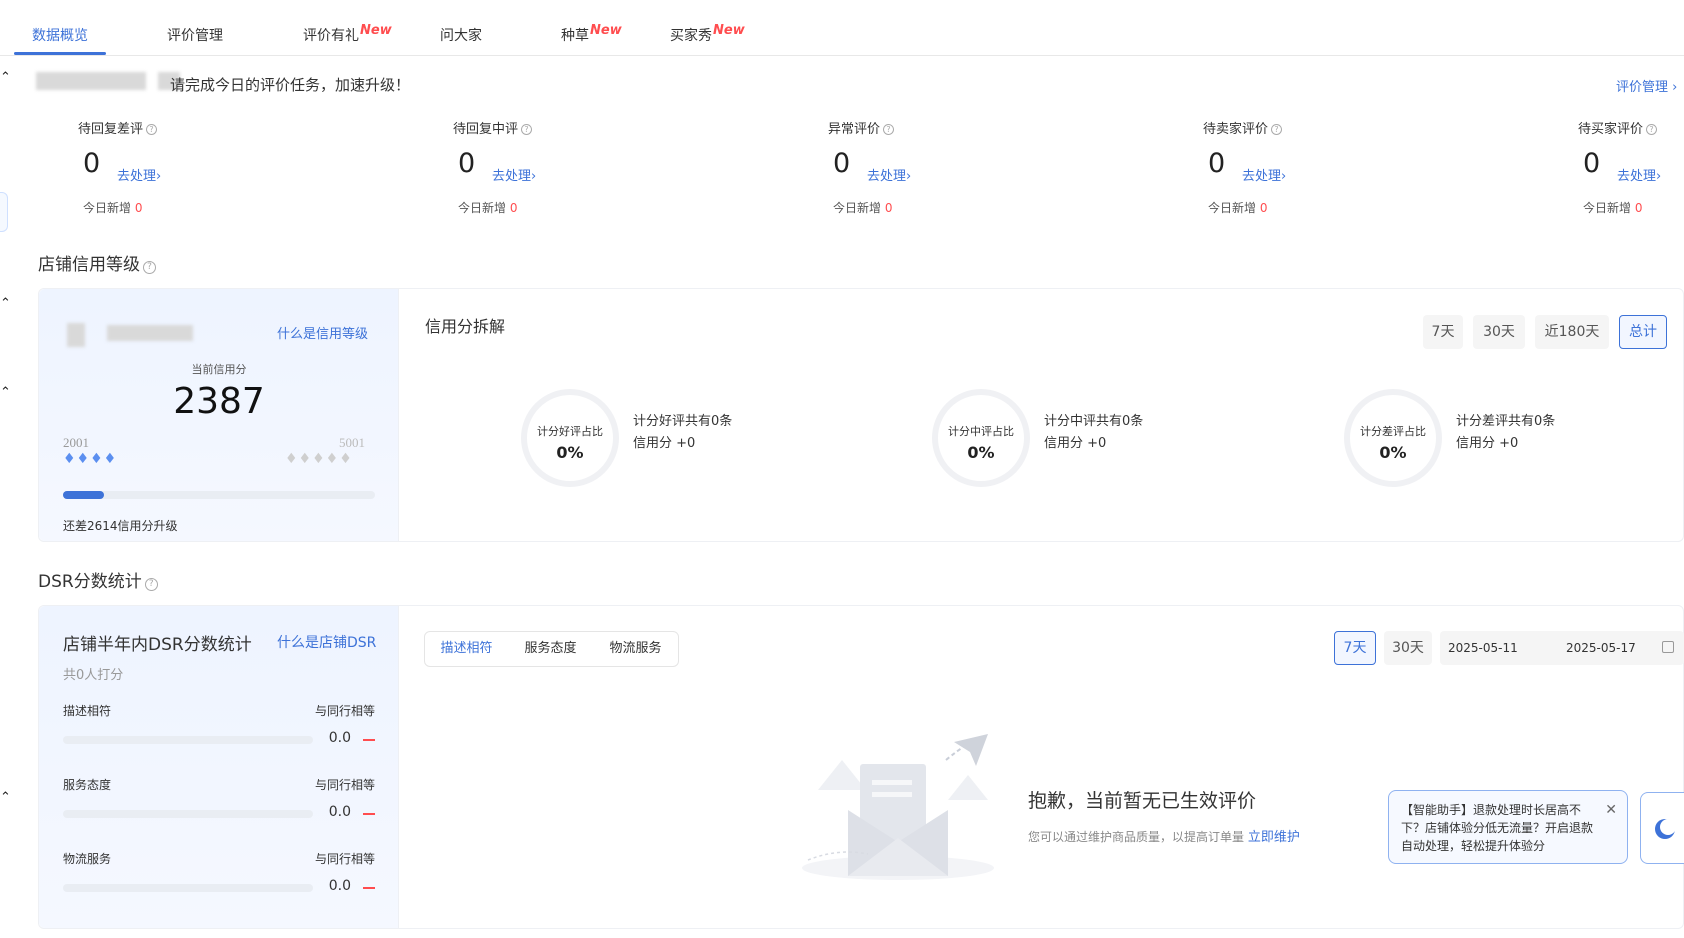  Describe the element at coordinates (981, 438) in the screenshot. I see `neutral-ratio-ring: 计分中评占比 0%` at that location.